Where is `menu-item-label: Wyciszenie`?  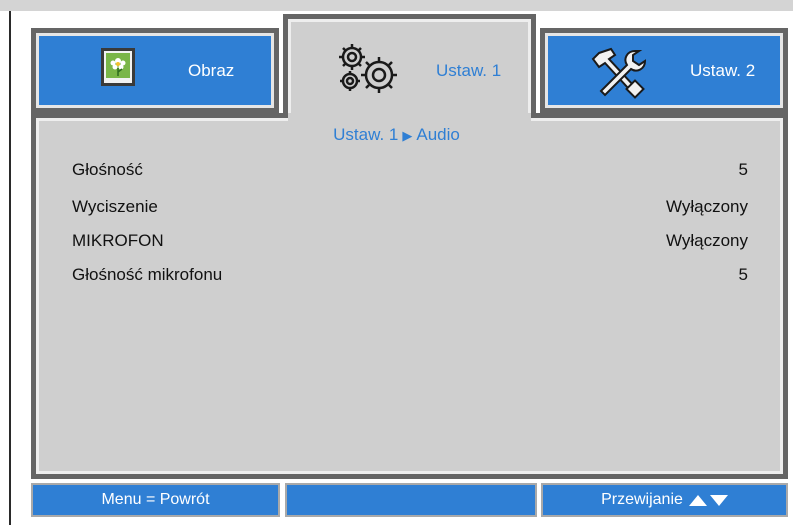
menu-item-label: Wyciszenie is located at coordinates (115, 206).